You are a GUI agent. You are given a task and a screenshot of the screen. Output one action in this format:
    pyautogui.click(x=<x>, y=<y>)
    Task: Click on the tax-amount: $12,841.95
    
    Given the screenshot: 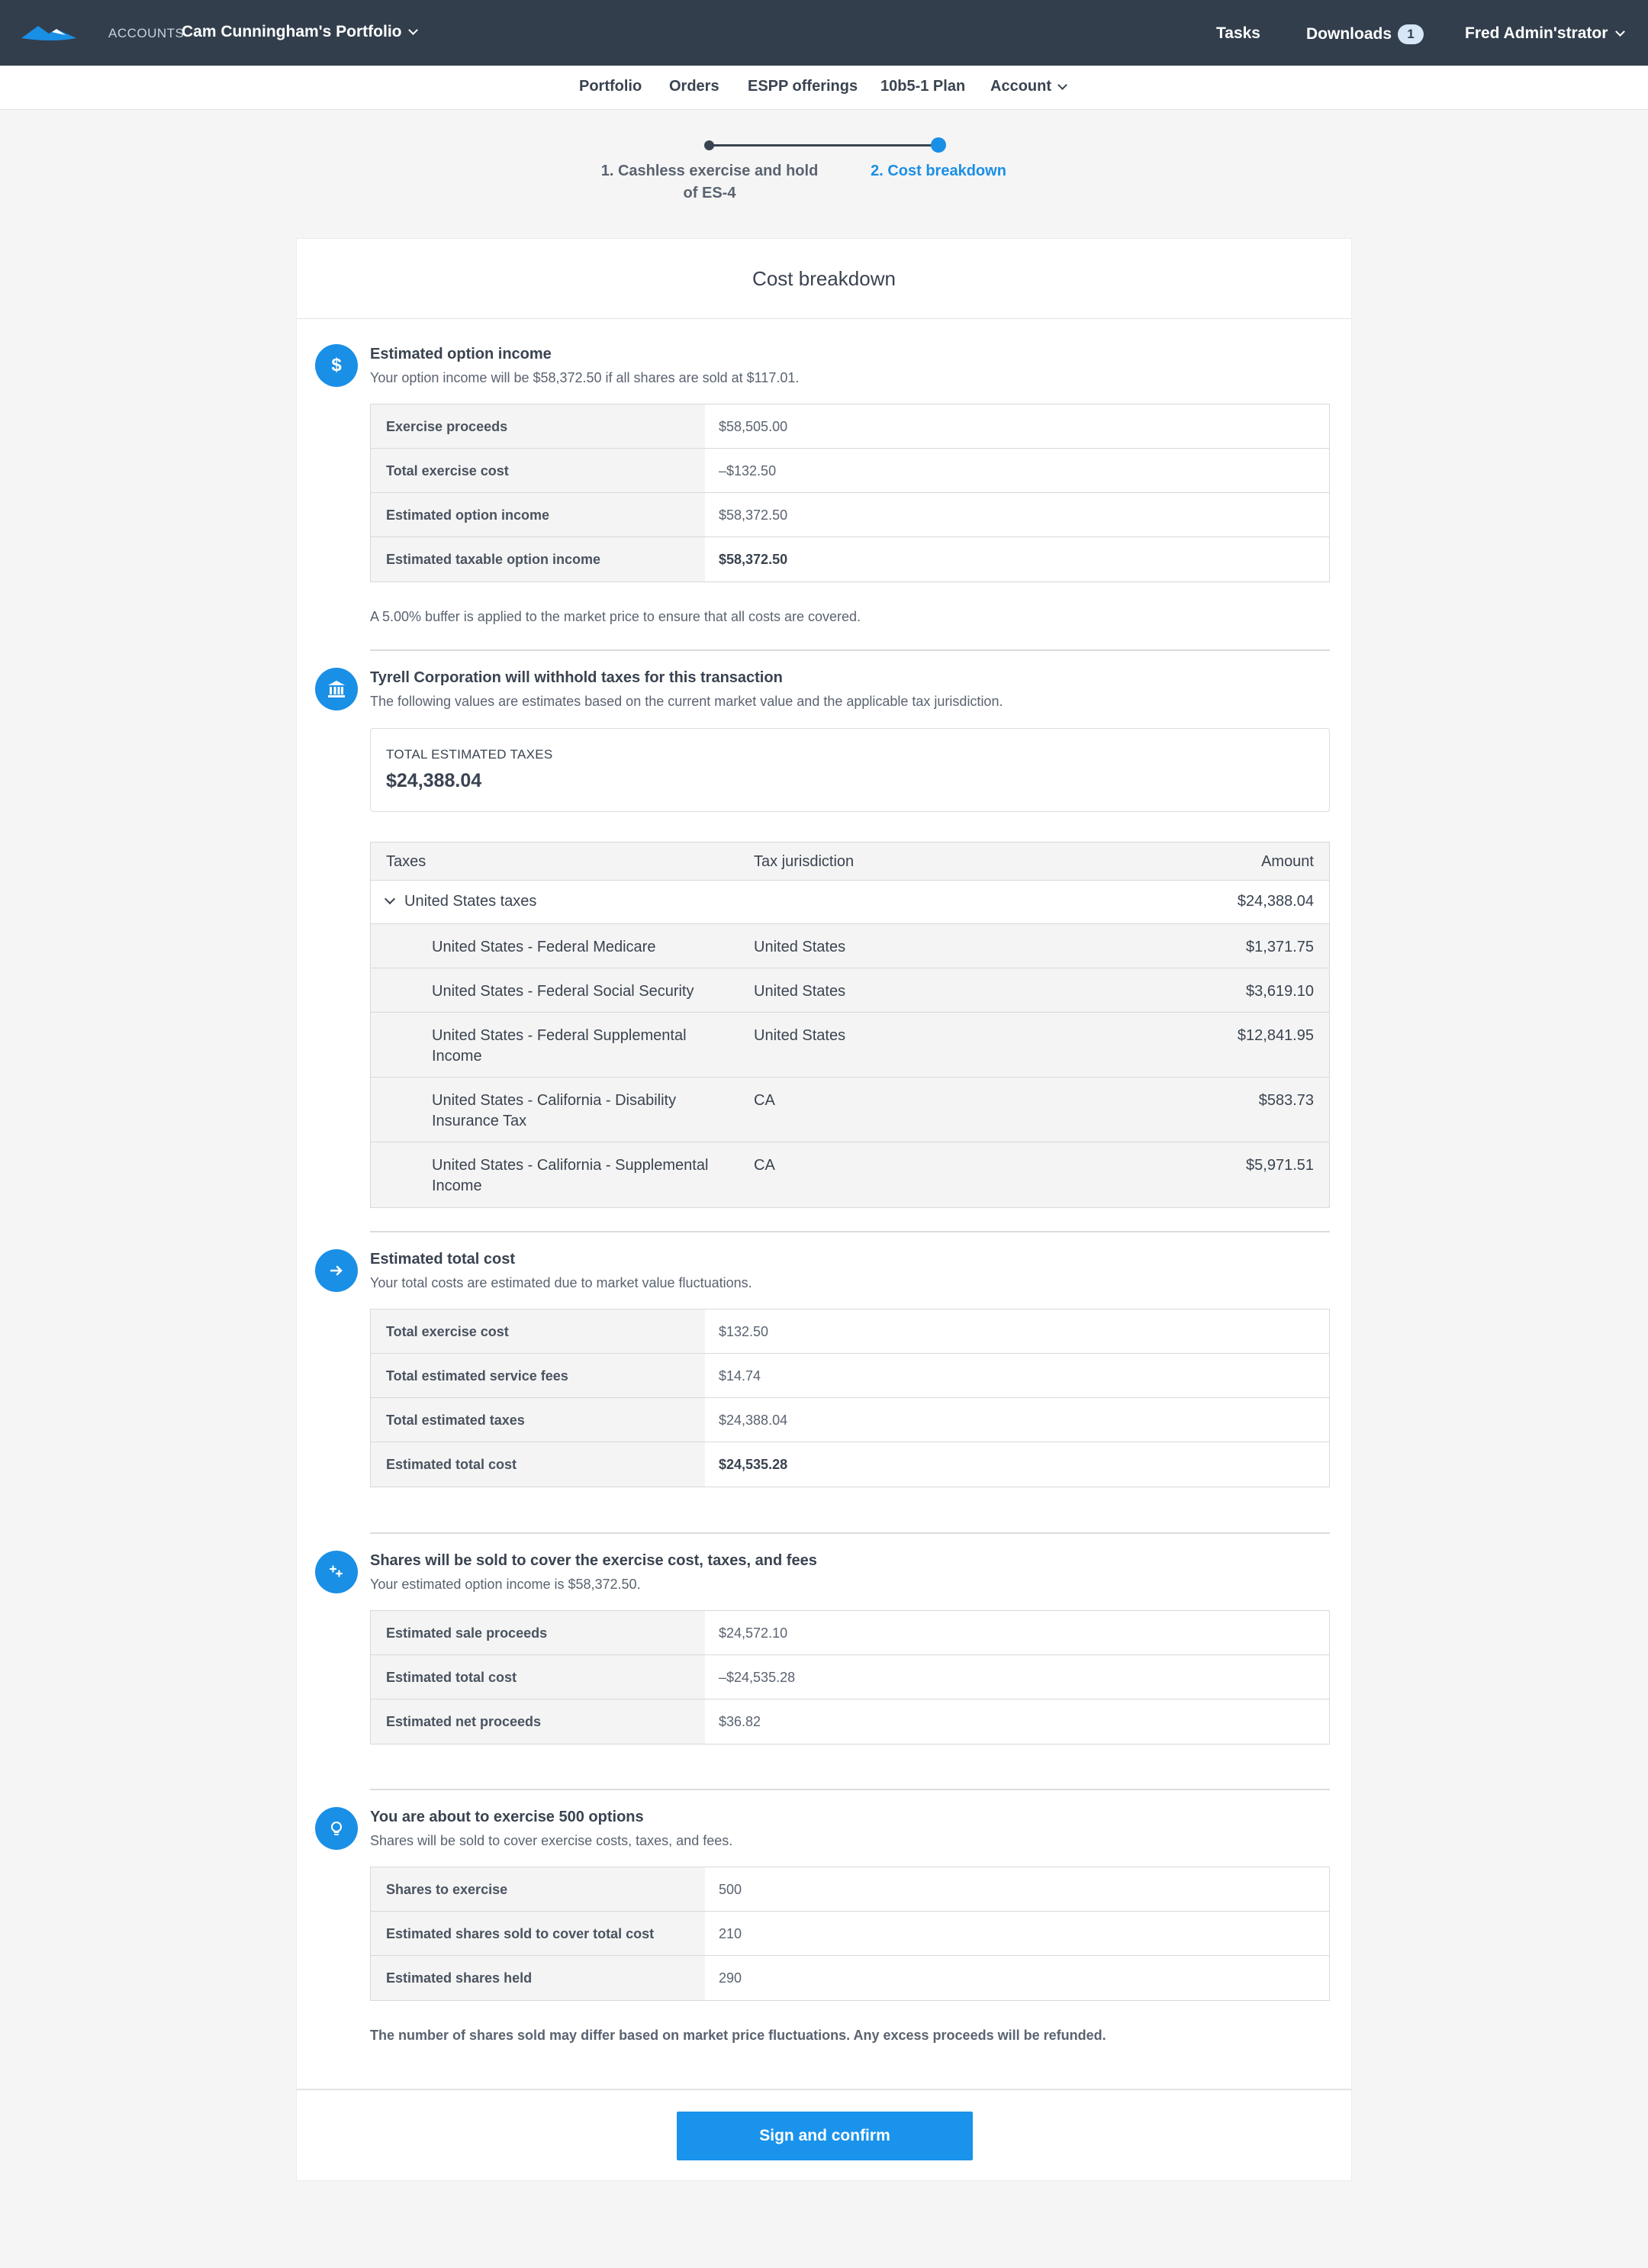 What is the action you would take?
    pyautogui.click(x=1276, y=1035)
    